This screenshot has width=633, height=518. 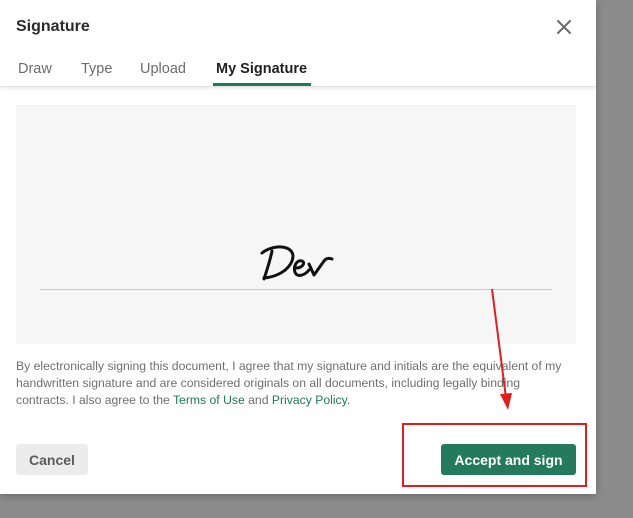 I want to click on signature-tabs: Draw Type Upload My Signature, so click(x=298, y=69).